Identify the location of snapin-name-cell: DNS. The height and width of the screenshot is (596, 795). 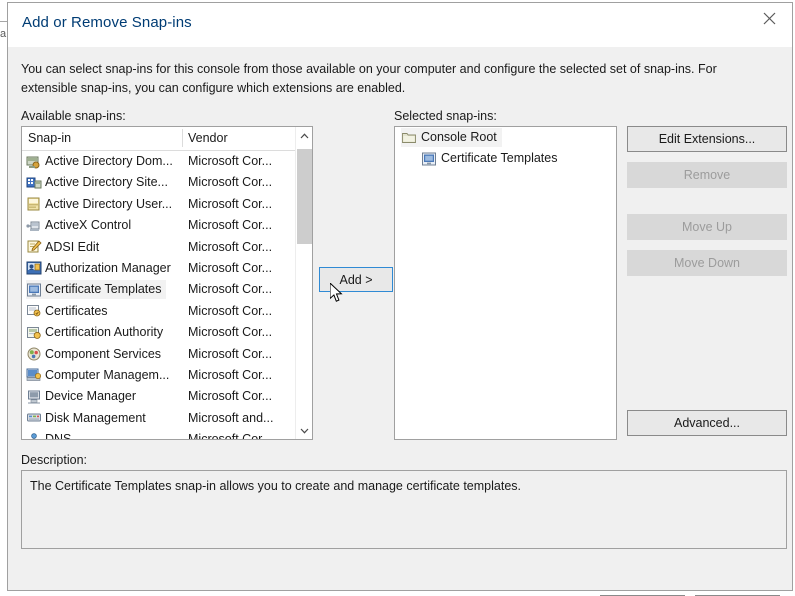
(50, 434).